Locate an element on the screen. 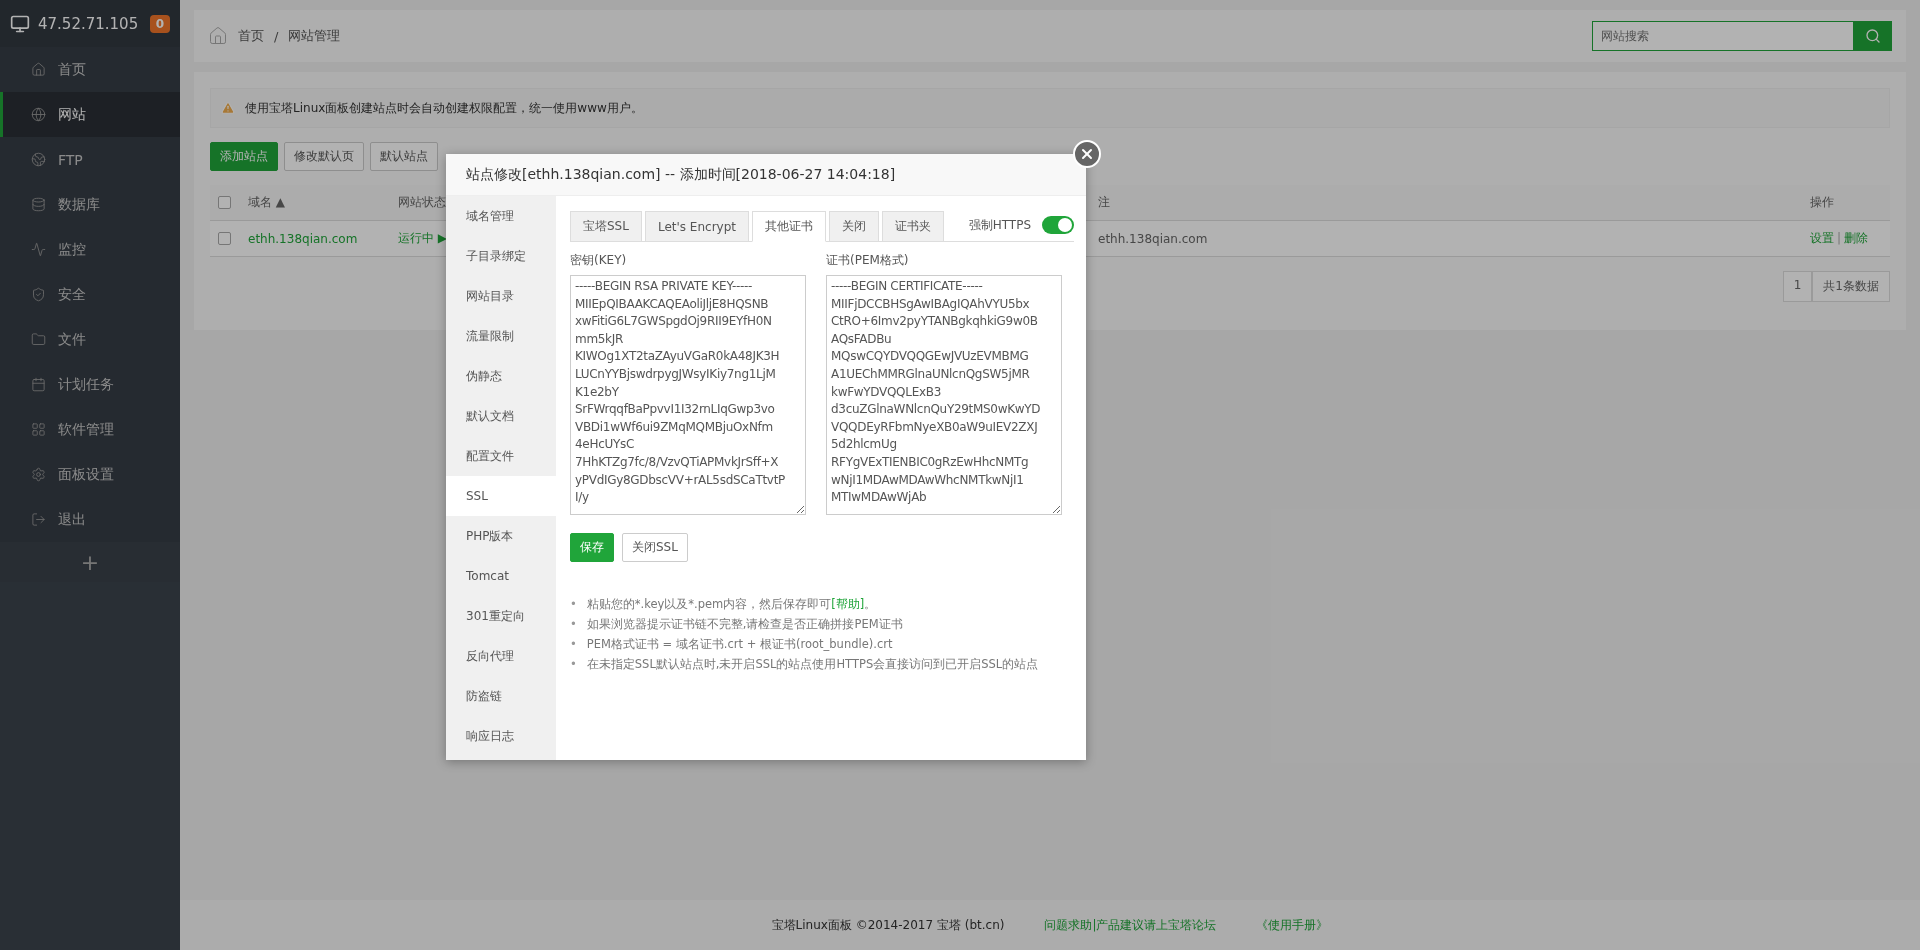  breadcrumb-current: 网站管理 is located at coordinates (314, 36).